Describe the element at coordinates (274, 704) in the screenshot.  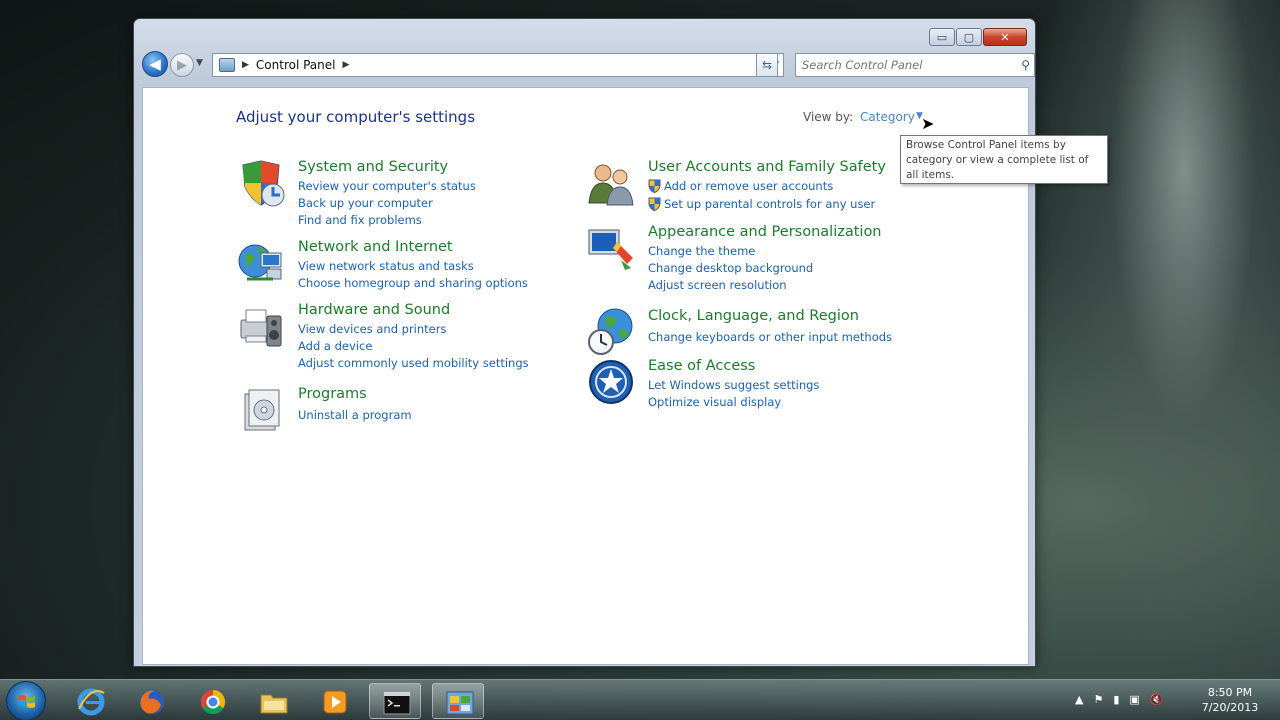
I see `folder-icon` at that location.